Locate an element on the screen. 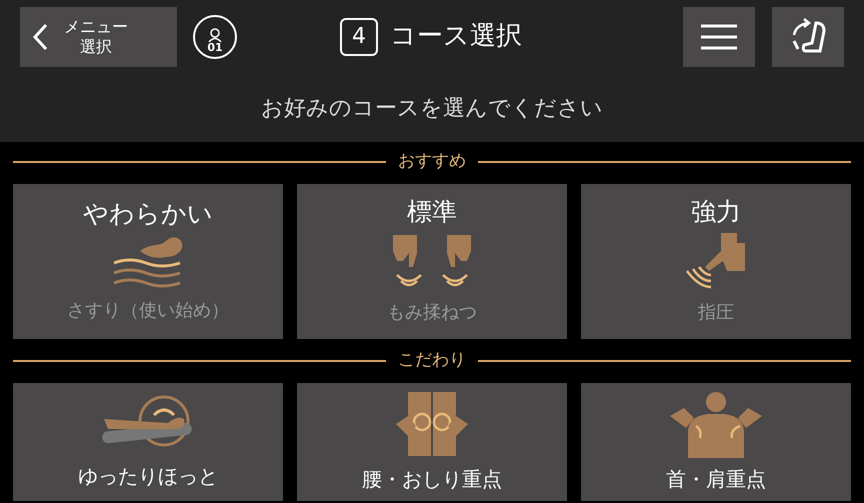 Image resolution: width=864 pixels, height=503 pixels. chevron-left-icon is located at coordinates (40, 37).